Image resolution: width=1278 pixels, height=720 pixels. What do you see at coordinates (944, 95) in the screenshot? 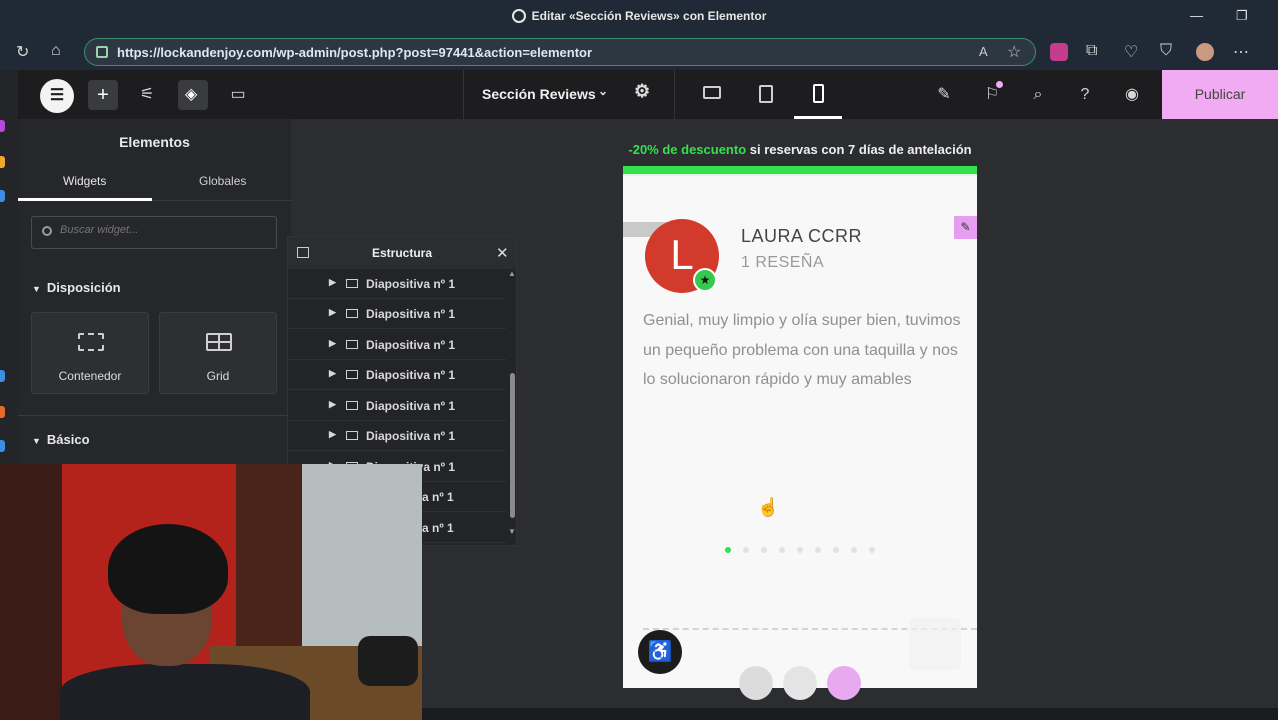
I see `edit-rocket-icon: ✎` at bounding box center [944, 95].